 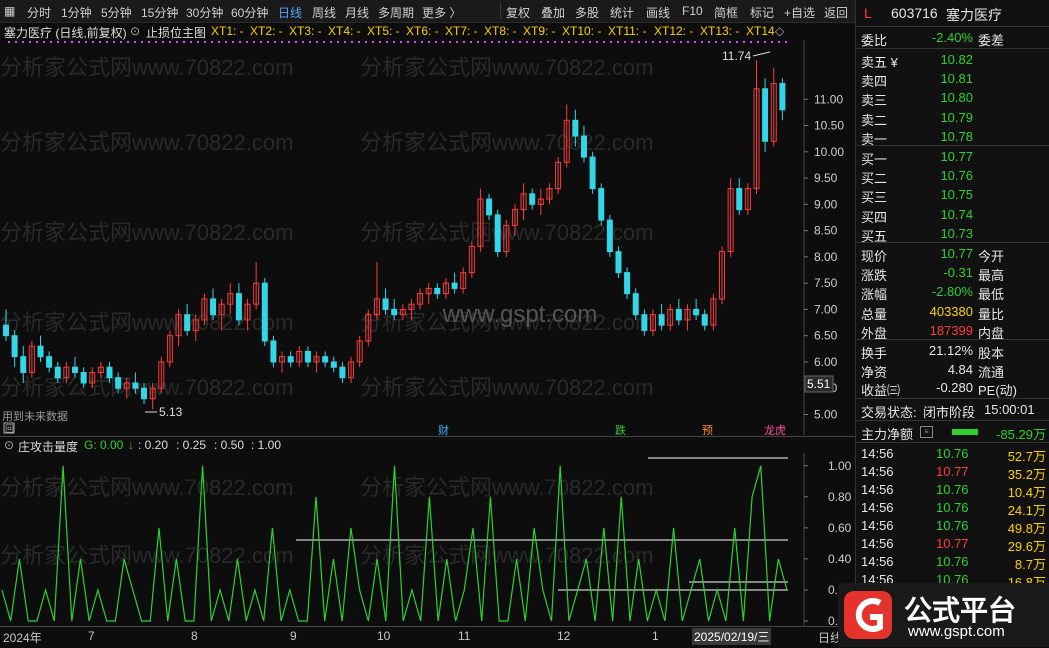 I want to click on row-value: 10.75, so click(x=956, y=195).